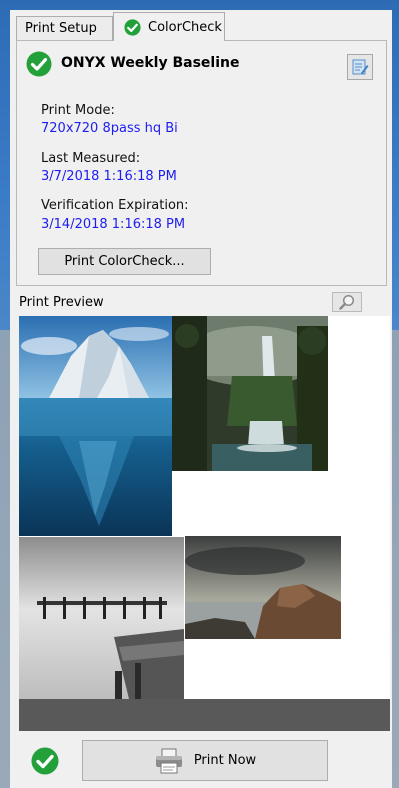  I want to click on zoom-preview-button, so click(347, 302).